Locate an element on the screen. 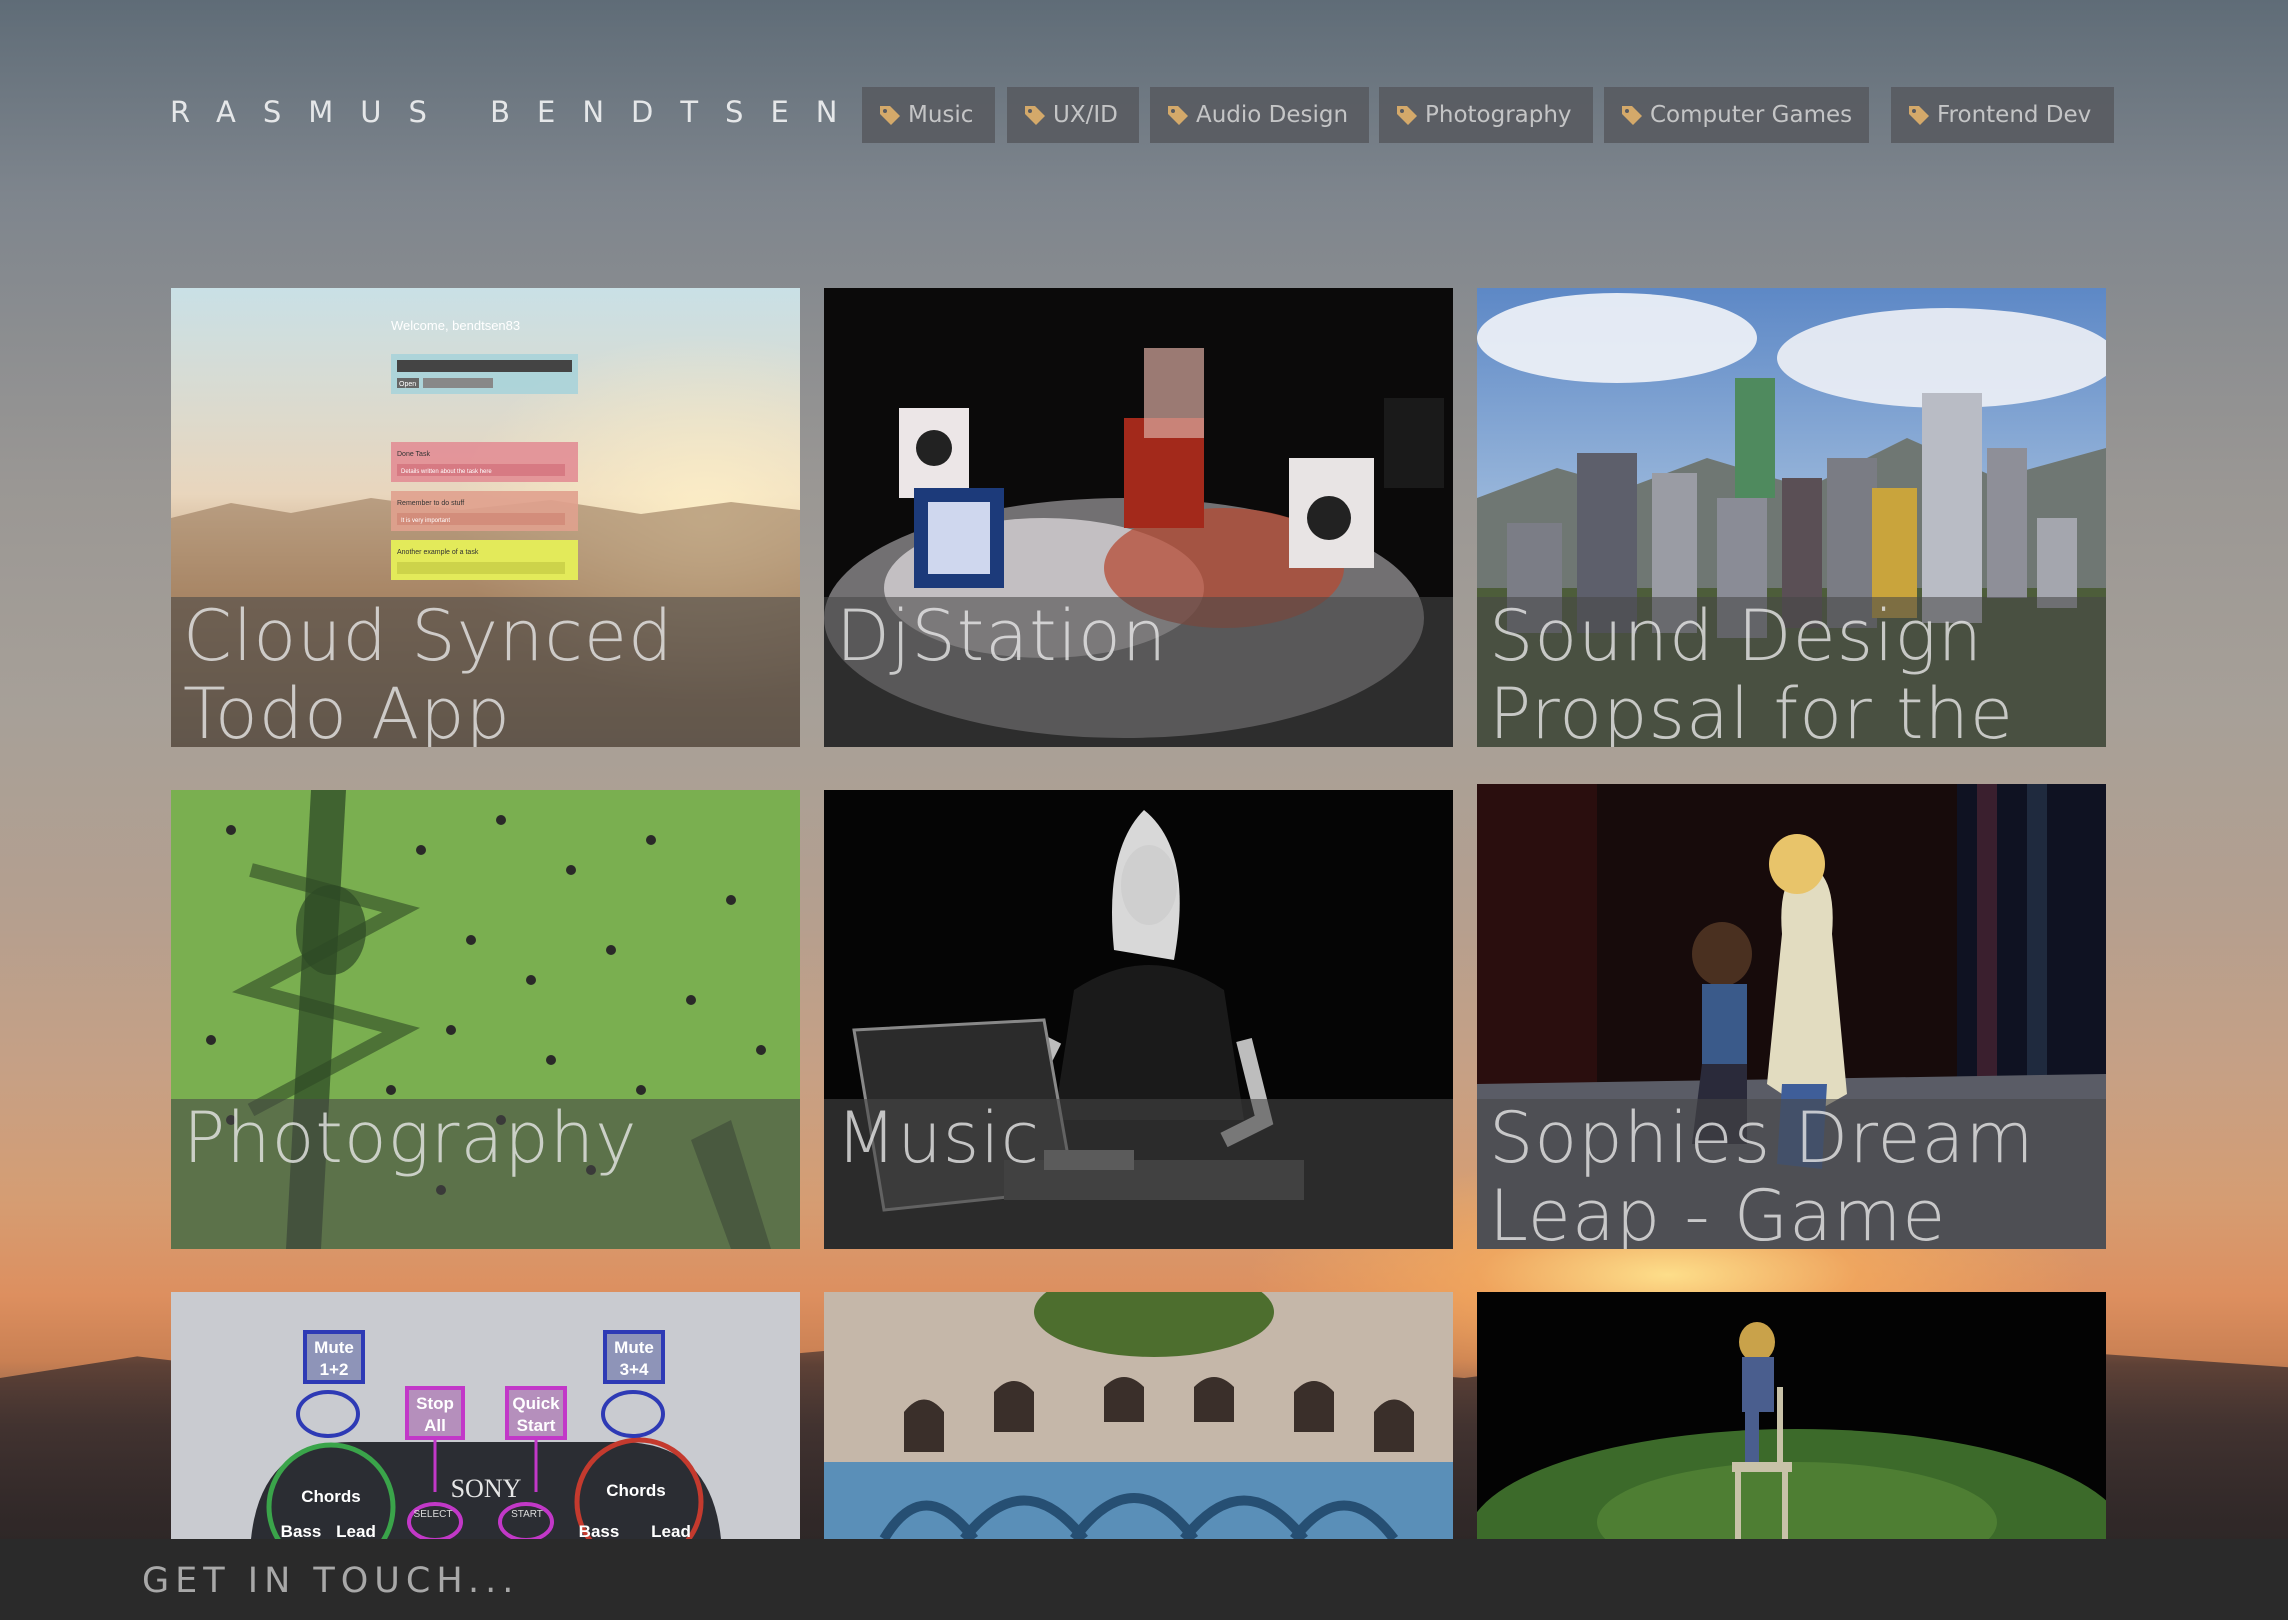 Image resolution: width=2288 pixels, height=1620 pixels. project-card-sophies-dream-leap: Sophies Dream Leap - Game is located at coordinates (1791, 1016).